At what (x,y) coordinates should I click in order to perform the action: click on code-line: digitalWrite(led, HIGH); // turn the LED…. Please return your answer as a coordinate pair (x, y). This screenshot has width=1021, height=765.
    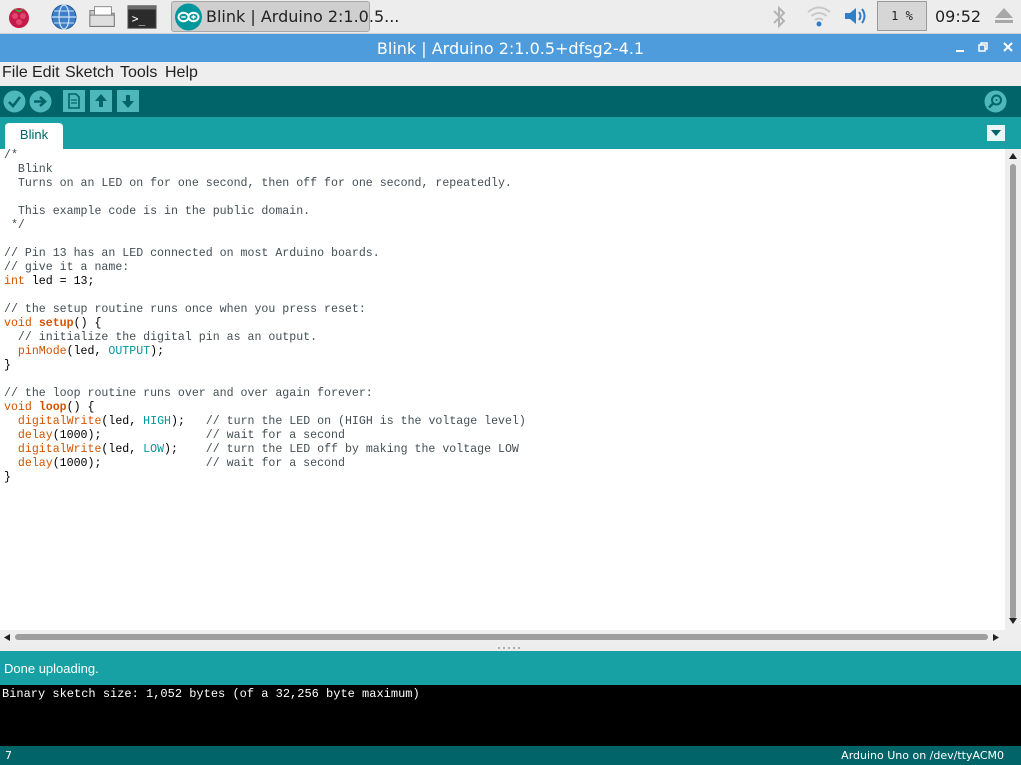
    Looking at the image, I should click on (504, 422).